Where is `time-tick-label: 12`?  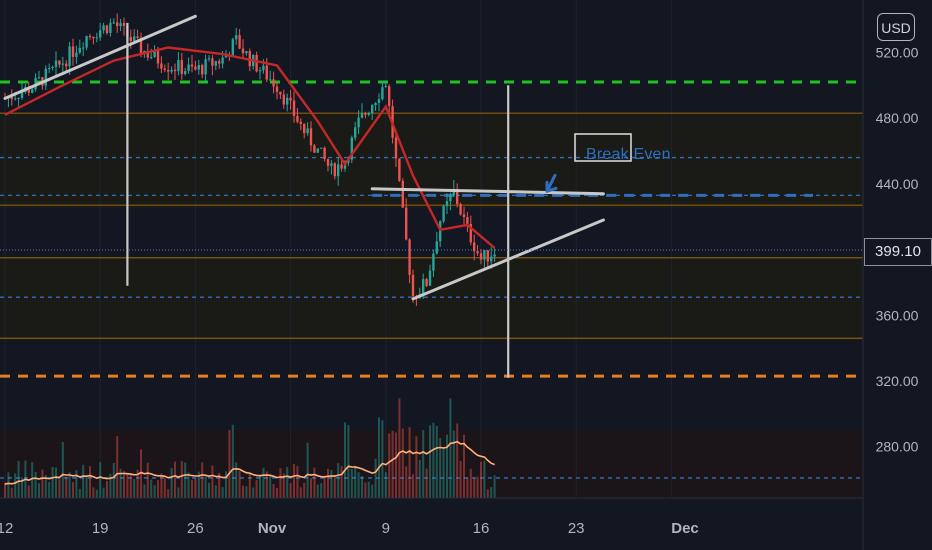 time-tick-label: 12 is located at coordinates (6, 528).